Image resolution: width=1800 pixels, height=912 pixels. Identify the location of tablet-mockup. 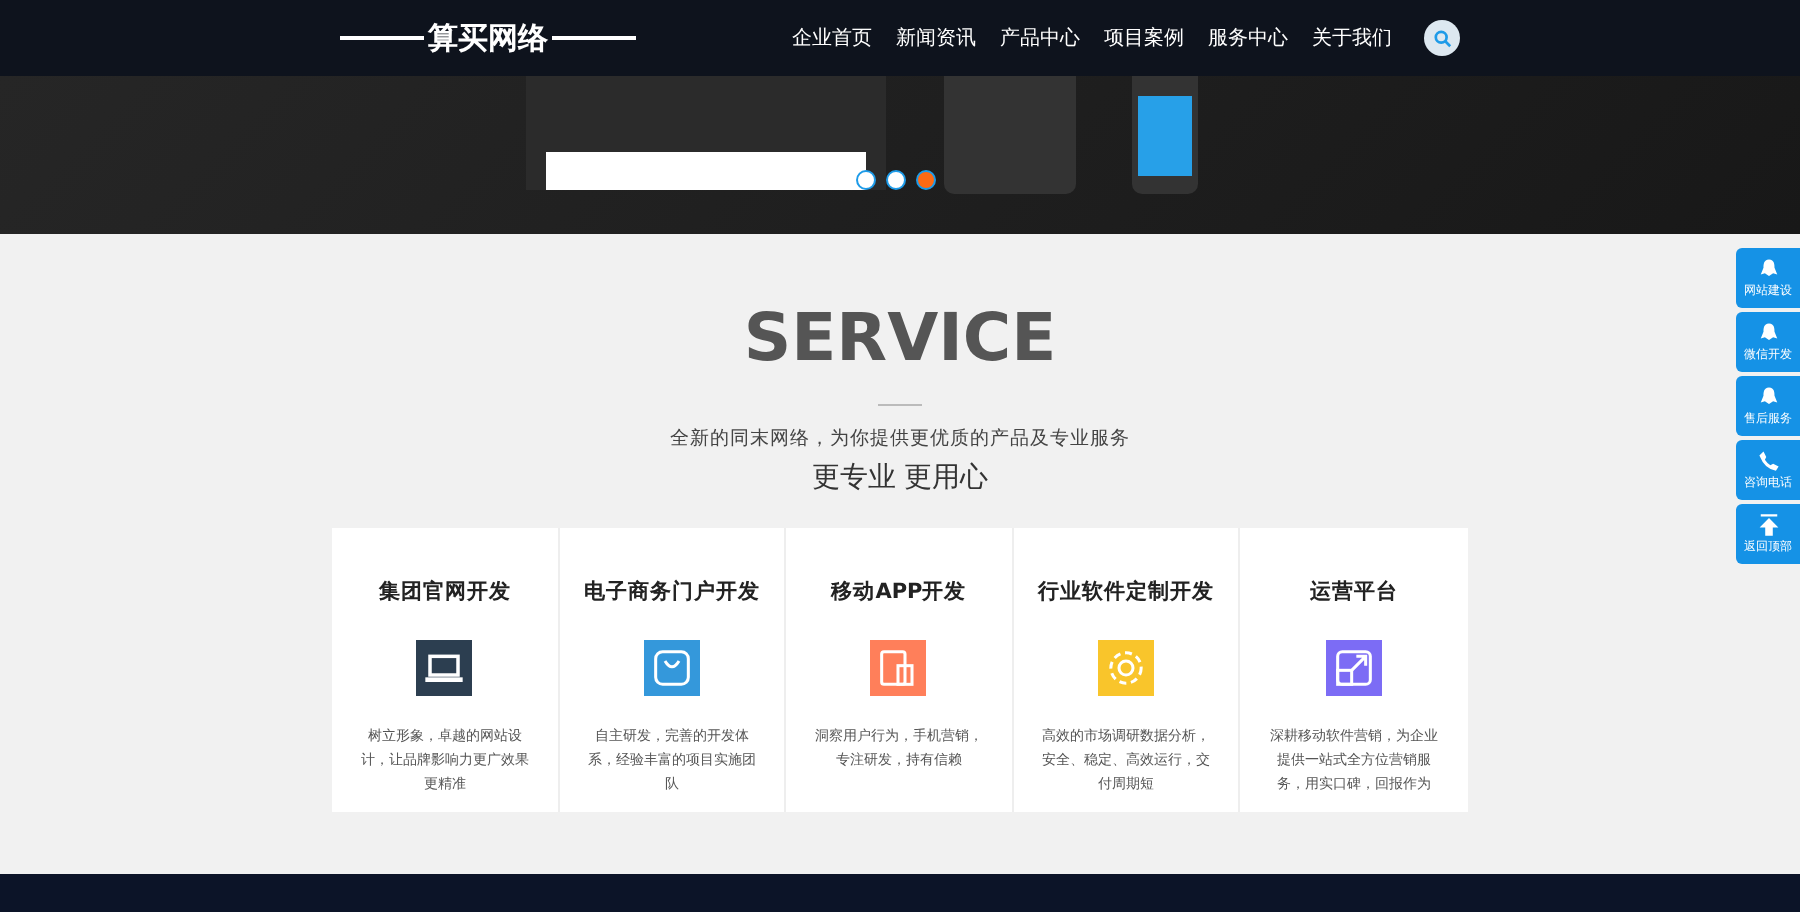
(1010, 135).